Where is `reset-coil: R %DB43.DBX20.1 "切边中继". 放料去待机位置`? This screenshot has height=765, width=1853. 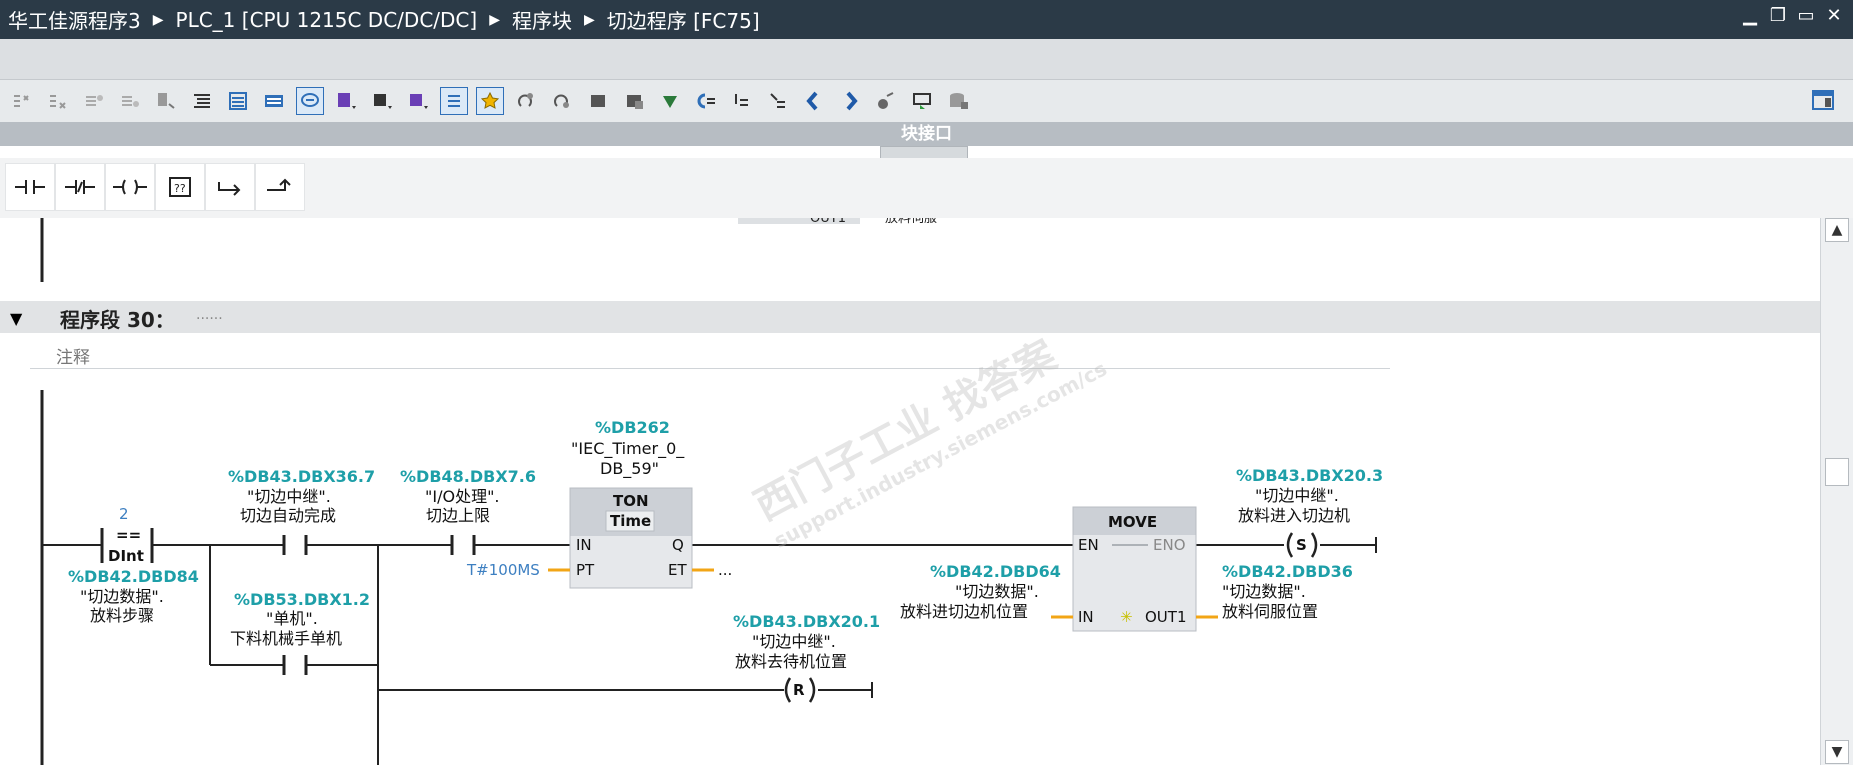 reset-coil: R %DB43.DBX20.1 "切边中继". 放料去待机位置 is located at coordinates (806, 657).